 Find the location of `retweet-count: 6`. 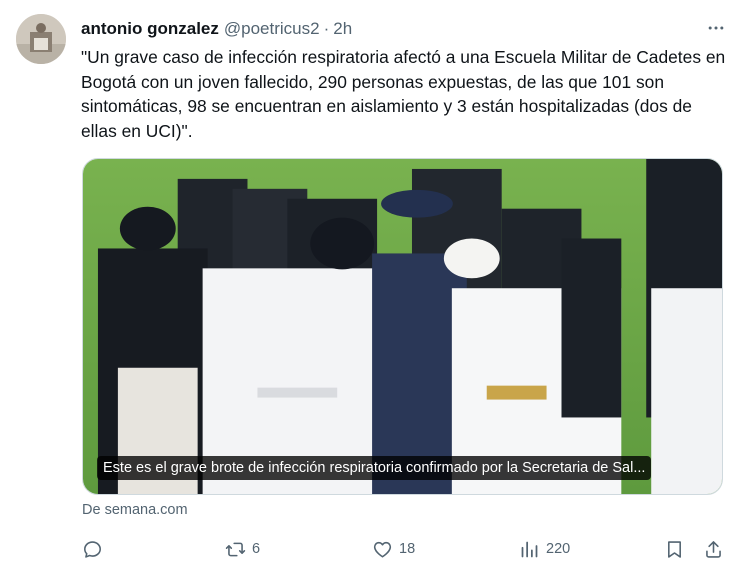

retweet-count: 6 is located at coordinates (256, 549).